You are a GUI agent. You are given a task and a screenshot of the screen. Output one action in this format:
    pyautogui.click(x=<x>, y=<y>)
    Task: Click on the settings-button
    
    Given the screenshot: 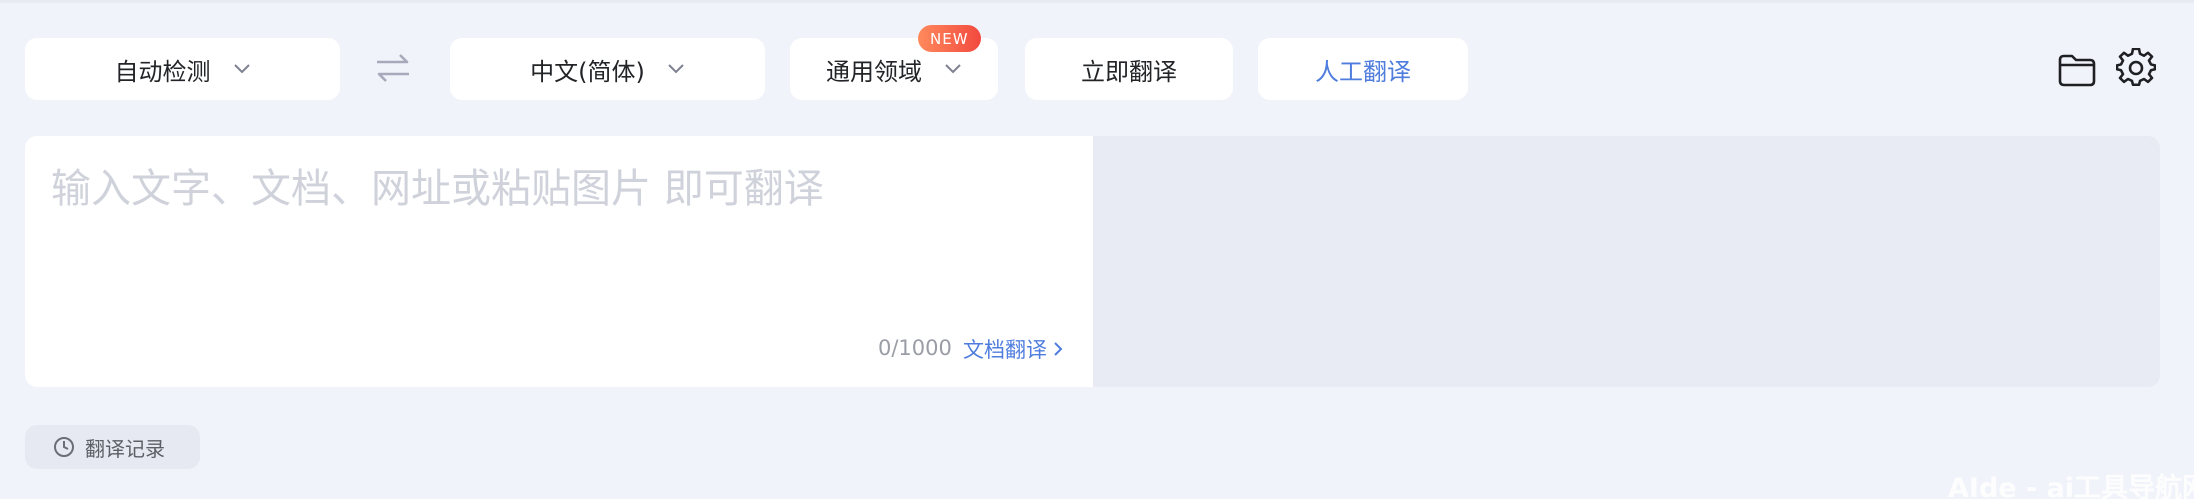 What is the action you would take?
    pyautogui.click(x=2136, y=67)
    